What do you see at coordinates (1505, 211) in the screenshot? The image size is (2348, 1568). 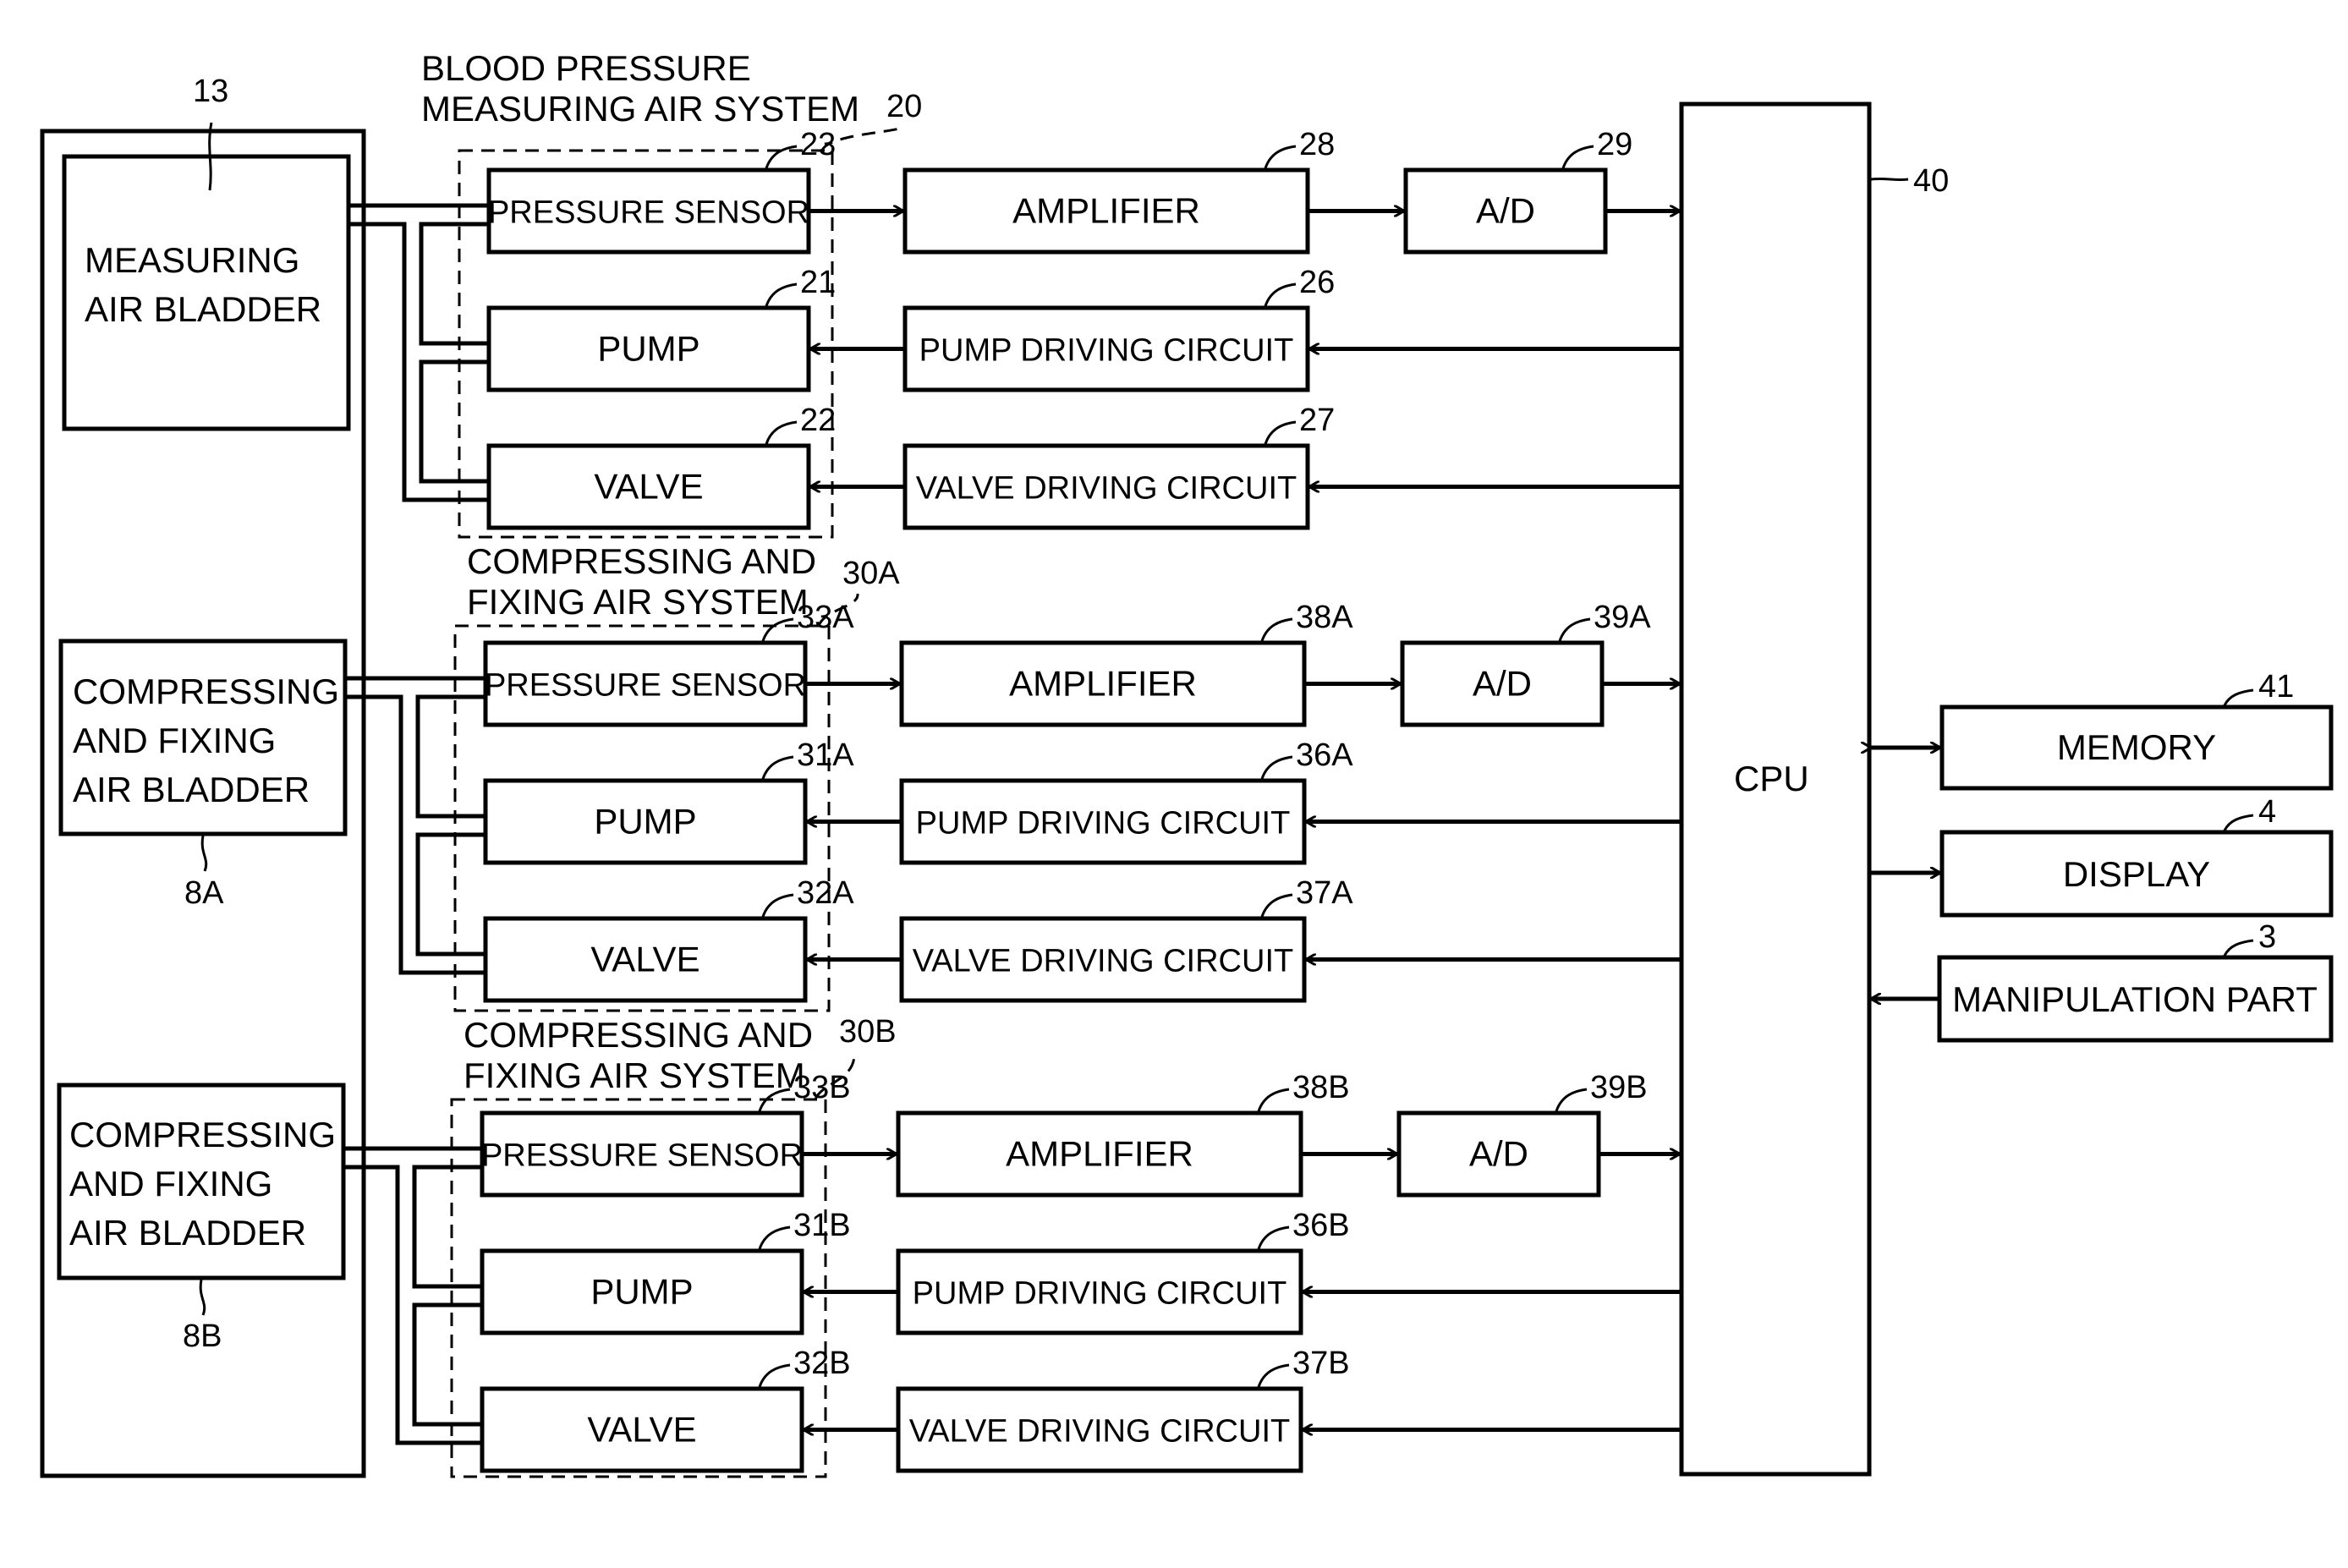 I see `ad-label-29: A/D` at bounding box center [1505, 211].